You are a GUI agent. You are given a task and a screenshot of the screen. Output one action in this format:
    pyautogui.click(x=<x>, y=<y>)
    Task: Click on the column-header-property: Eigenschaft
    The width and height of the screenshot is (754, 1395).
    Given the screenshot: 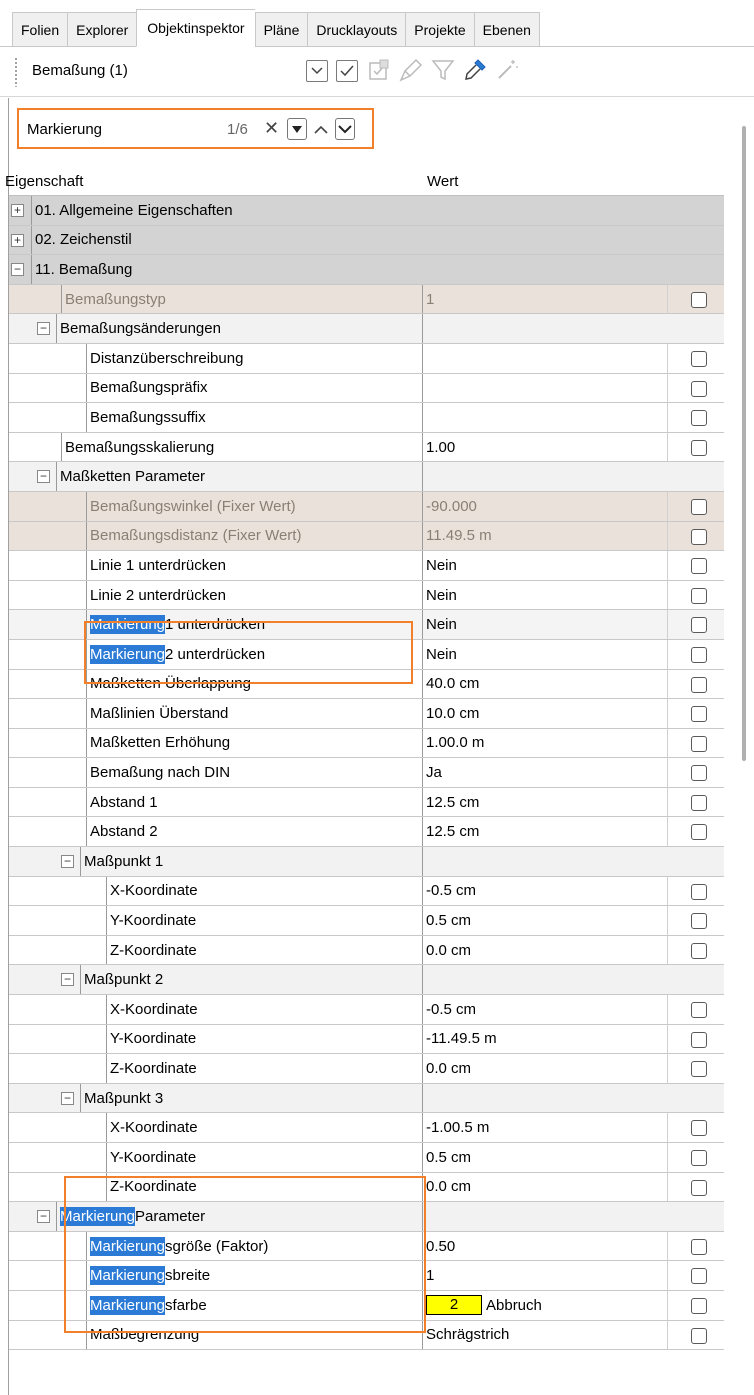 What is the action you would take?
    pyautogui.click(x=44, y=181)
    